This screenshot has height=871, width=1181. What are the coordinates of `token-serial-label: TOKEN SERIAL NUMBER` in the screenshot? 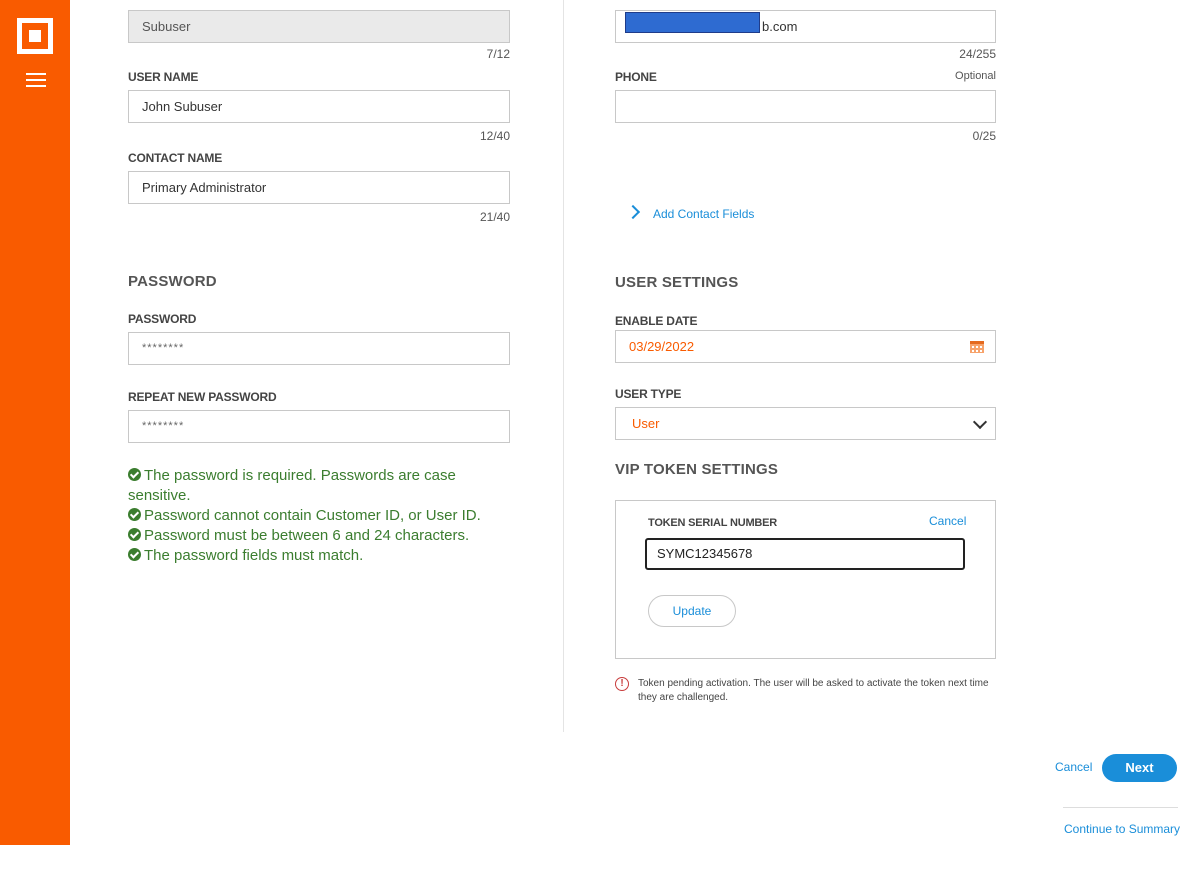 It's located at (713, 523).